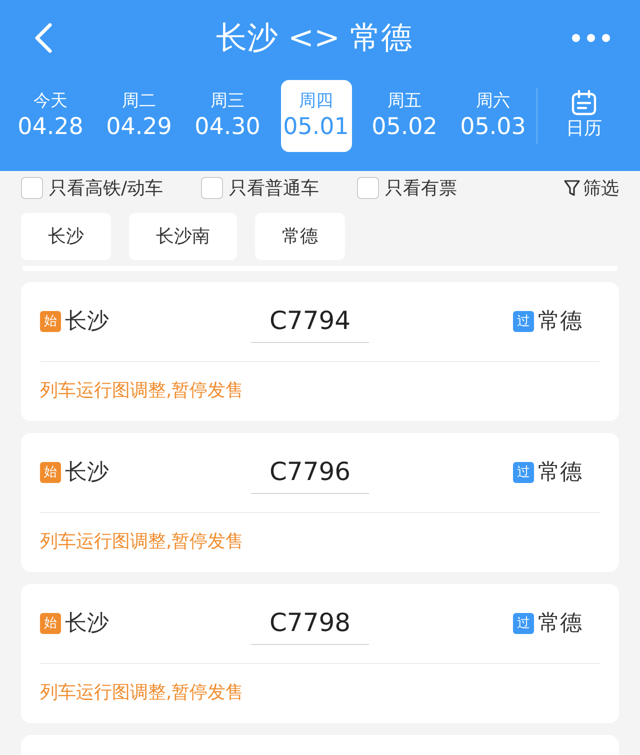 This screenshot has width=640, height=755. What do you see at coordinates (591, 188) in the screenshot?
I see `filter-button: 筛选` at bounding box center [591, 188].